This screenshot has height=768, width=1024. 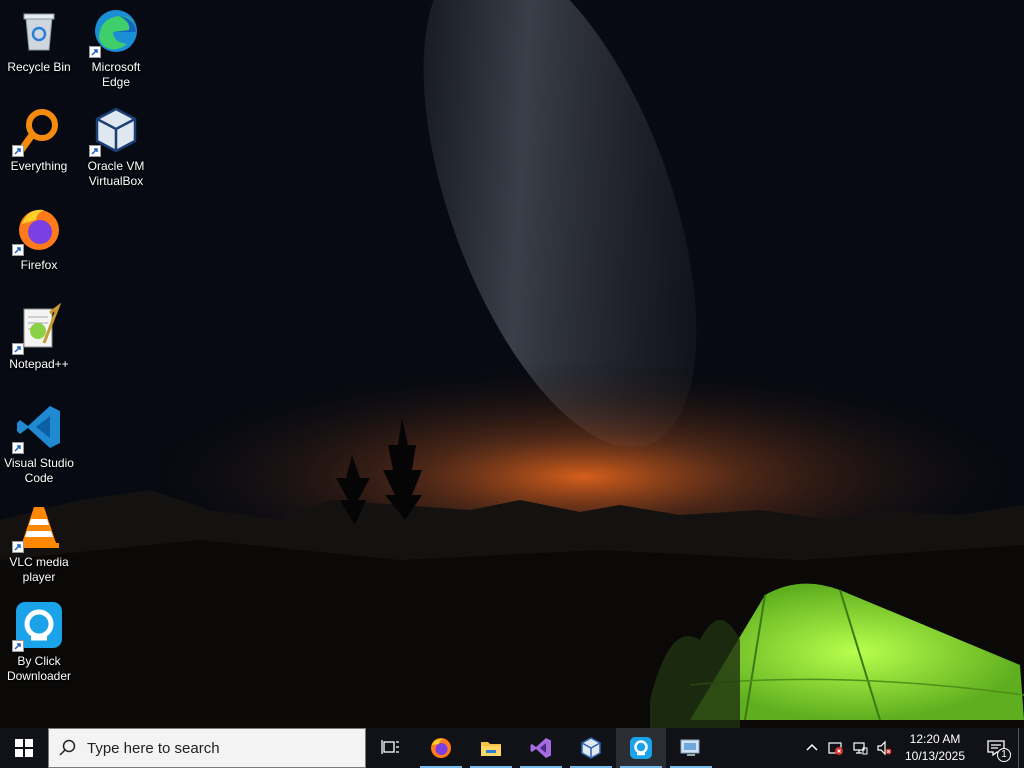 I want to click on network-icon, so click(x=860, y=748).